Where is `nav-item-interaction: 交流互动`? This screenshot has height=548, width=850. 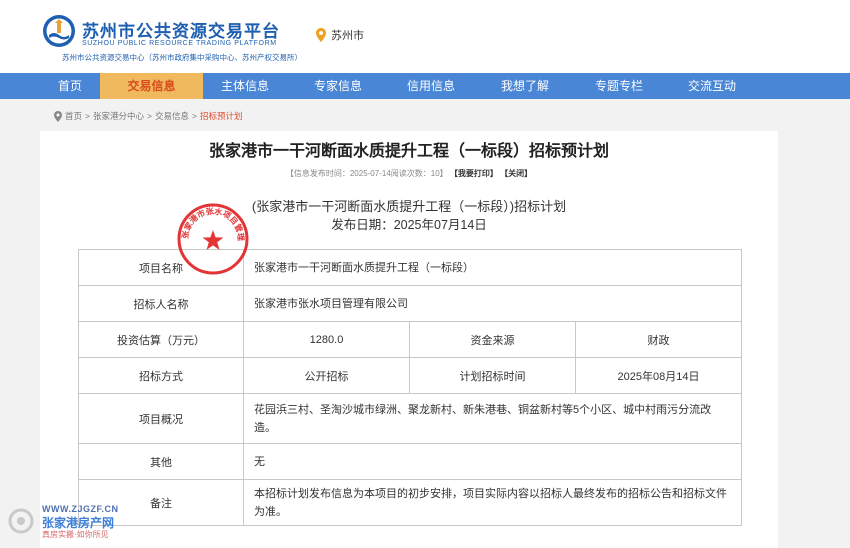
nav-item-interaction: 交流互动 is located at coordinates (712, 86).